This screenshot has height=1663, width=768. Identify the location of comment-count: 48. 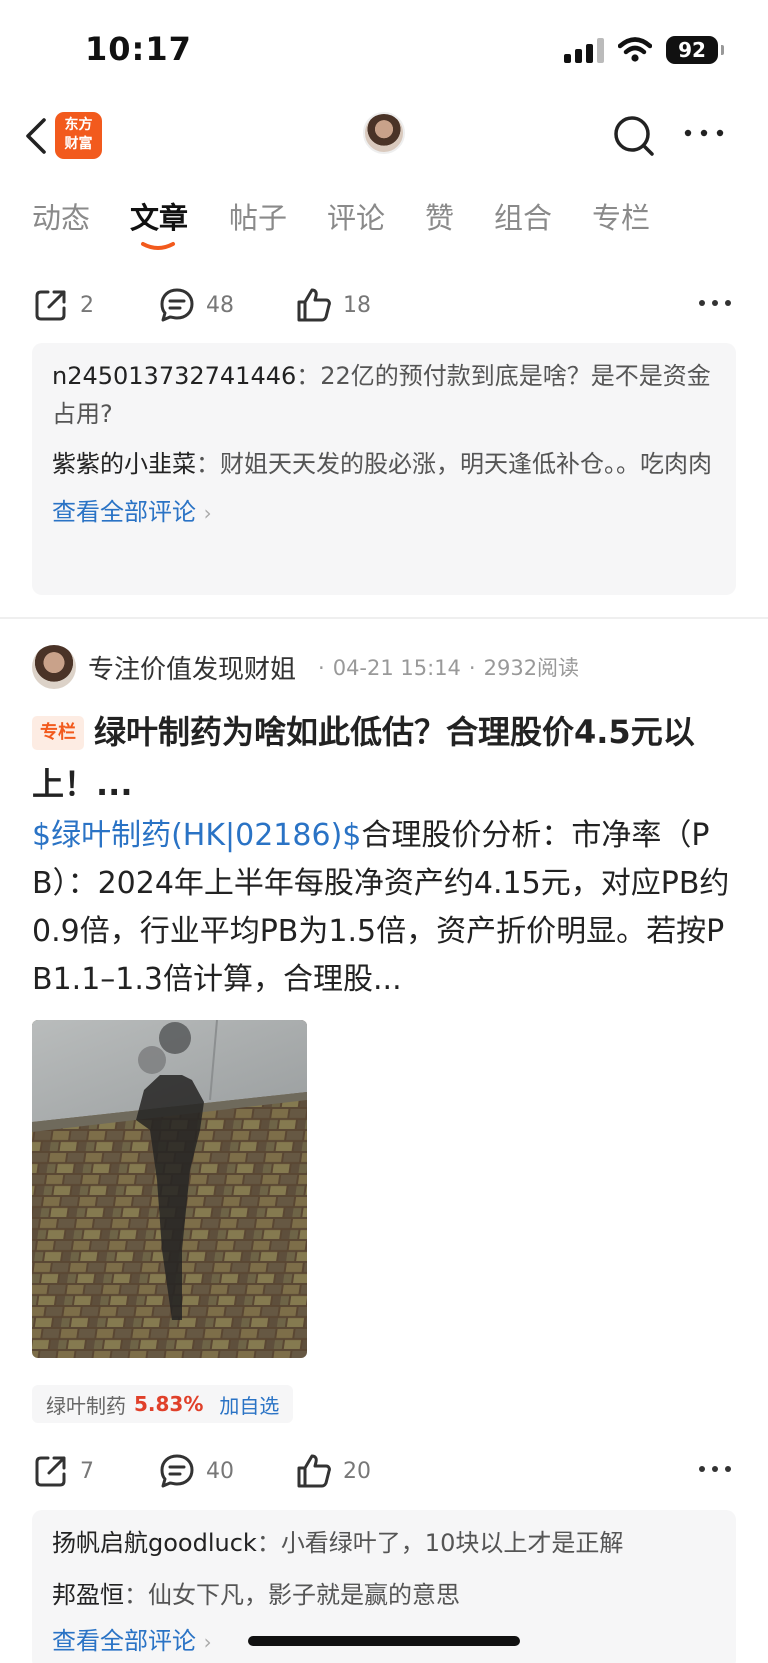
(220, 305).